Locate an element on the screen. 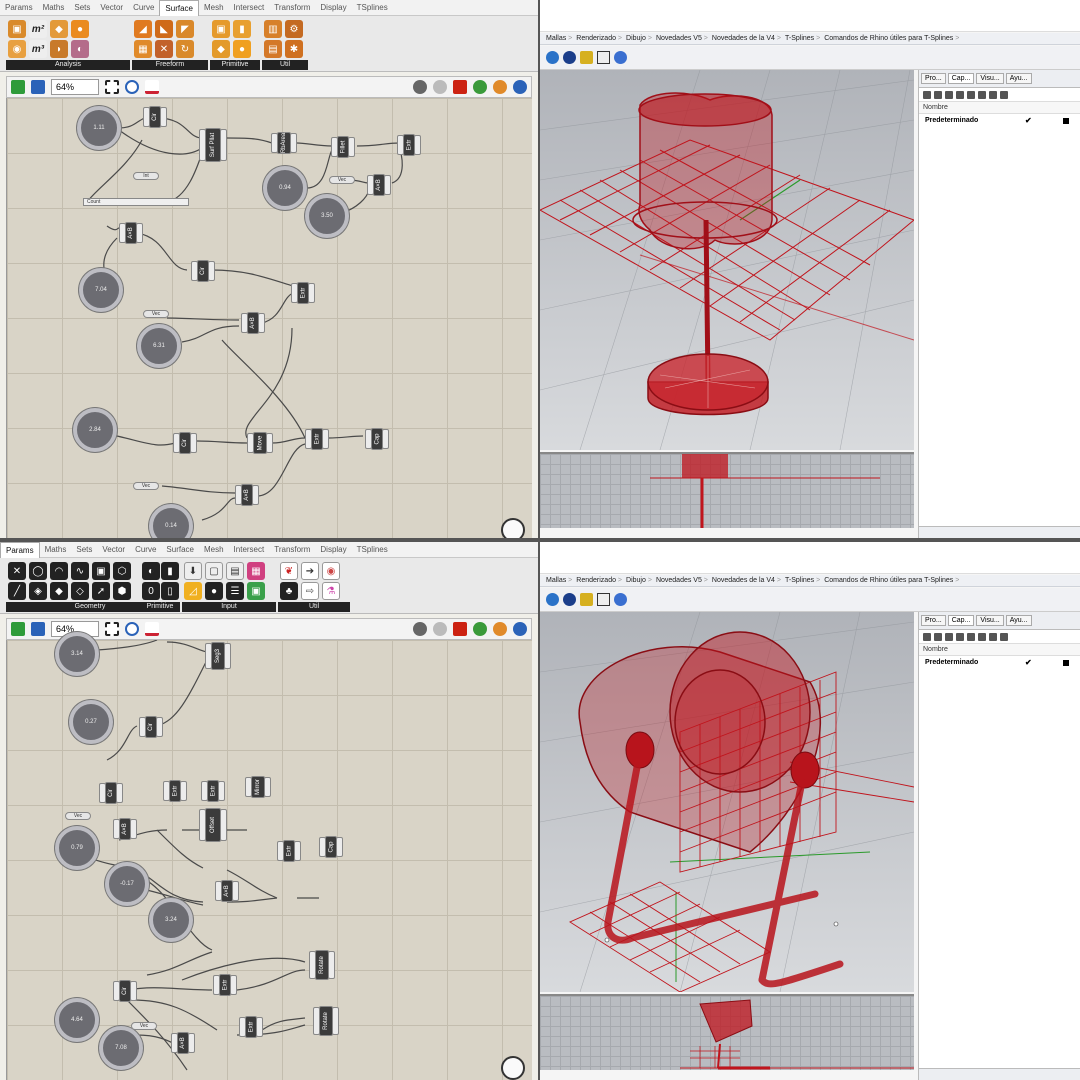 This screenshot has height=1080, width=1080. surface-analysis-icon: ◐ is located at coordinates (80, 49).